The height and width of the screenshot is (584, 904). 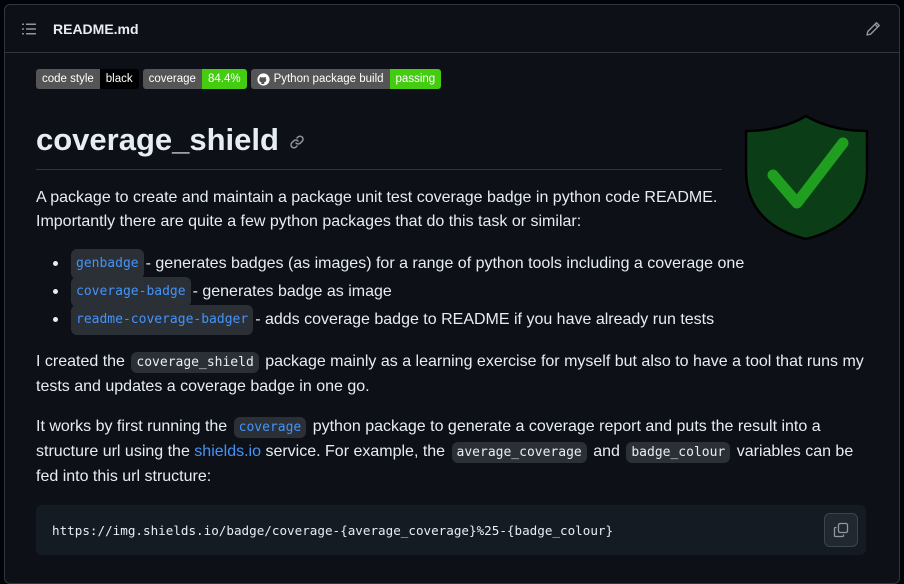 I want to click on code-style-badge: code style black, so click(x=87, y=79).